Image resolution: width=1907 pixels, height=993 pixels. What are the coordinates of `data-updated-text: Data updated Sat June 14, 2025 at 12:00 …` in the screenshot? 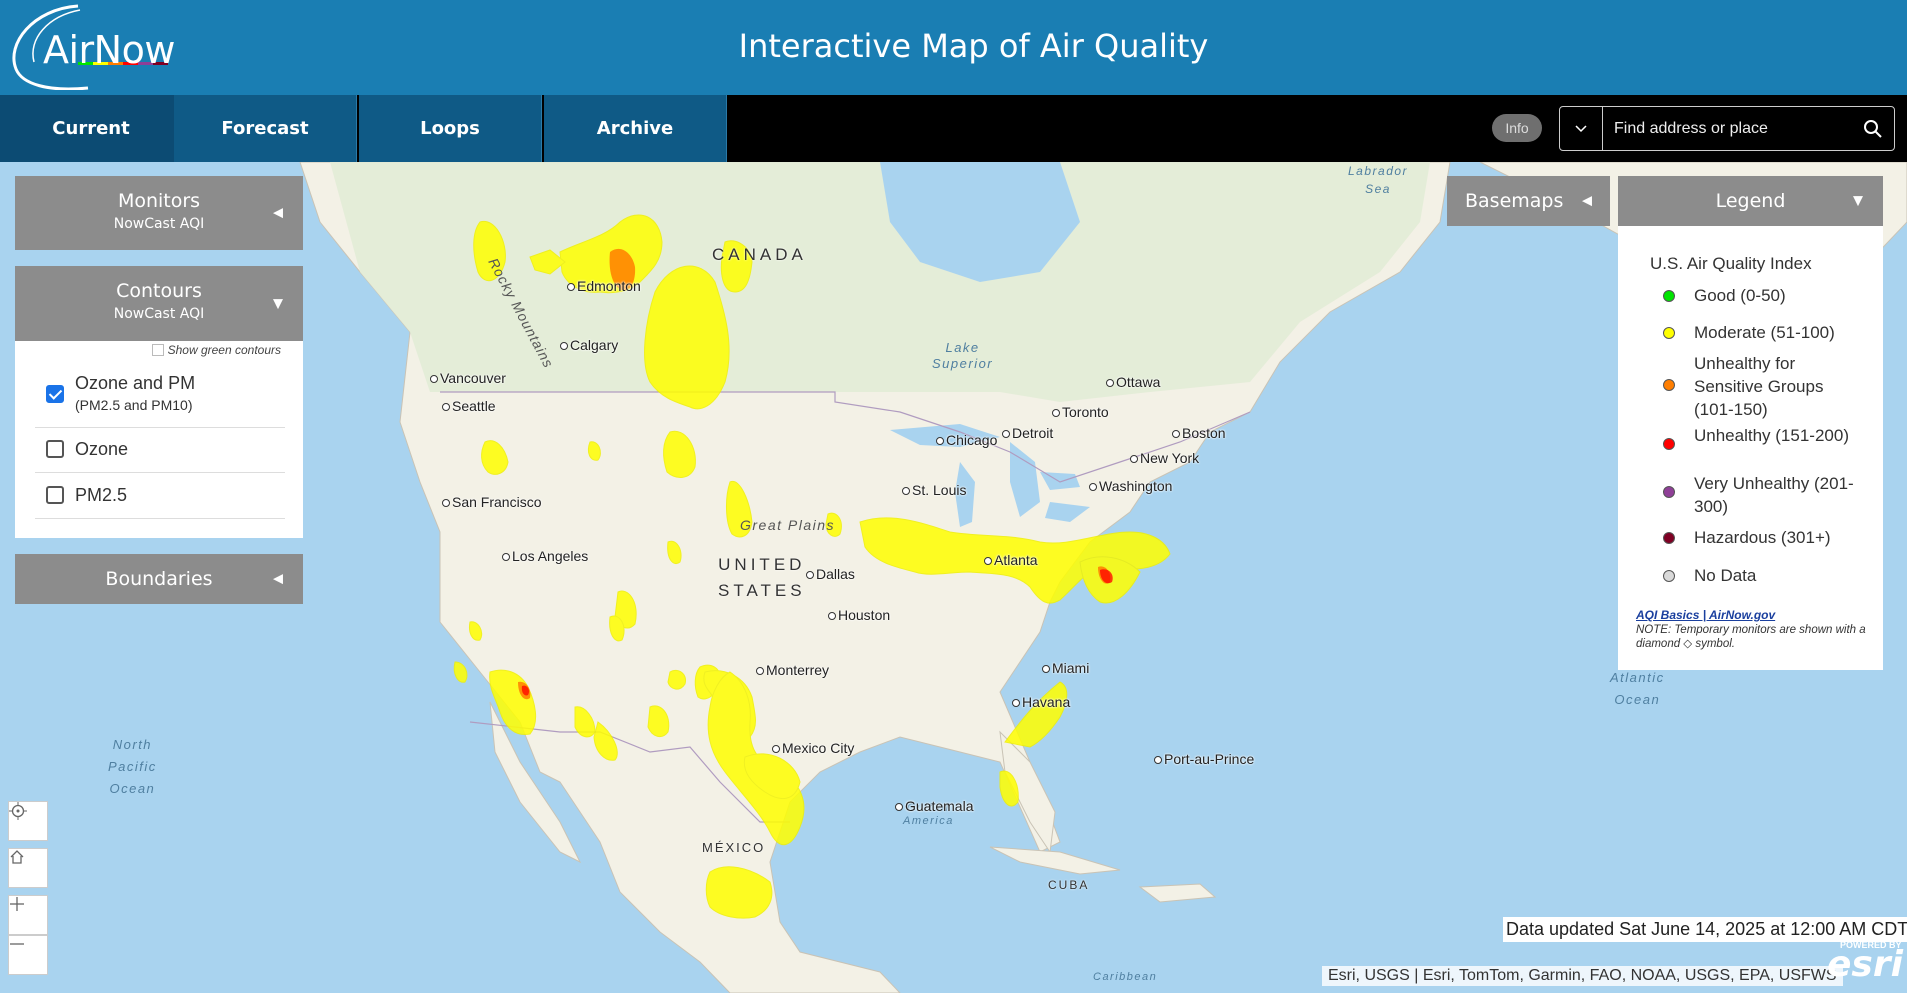 It's located at (1705, 929).